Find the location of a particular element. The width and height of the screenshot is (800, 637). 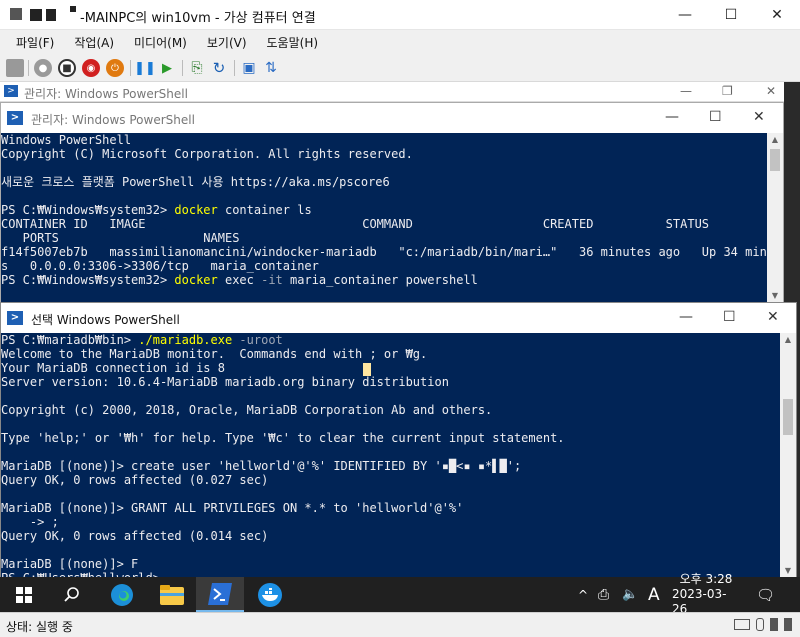

start-button is located at coordinates (24, 594).